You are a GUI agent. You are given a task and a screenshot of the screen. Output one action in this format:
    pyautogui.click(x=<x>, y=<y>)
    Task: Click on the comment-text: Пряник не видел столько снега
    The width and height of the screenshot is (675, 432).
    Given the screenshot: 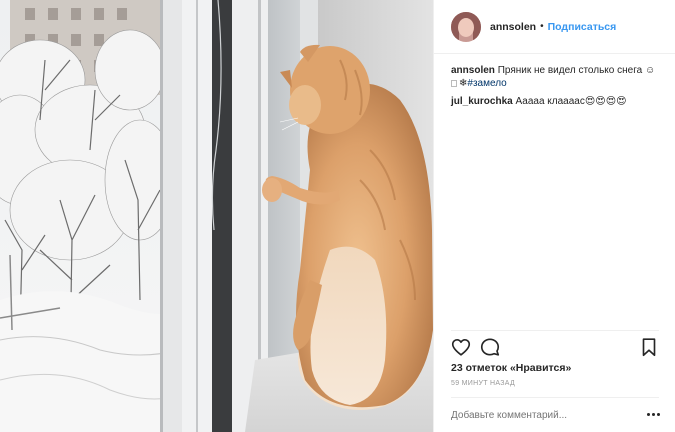 What is the action you would take?
    pyautogui.click(x=570, y=70)
    